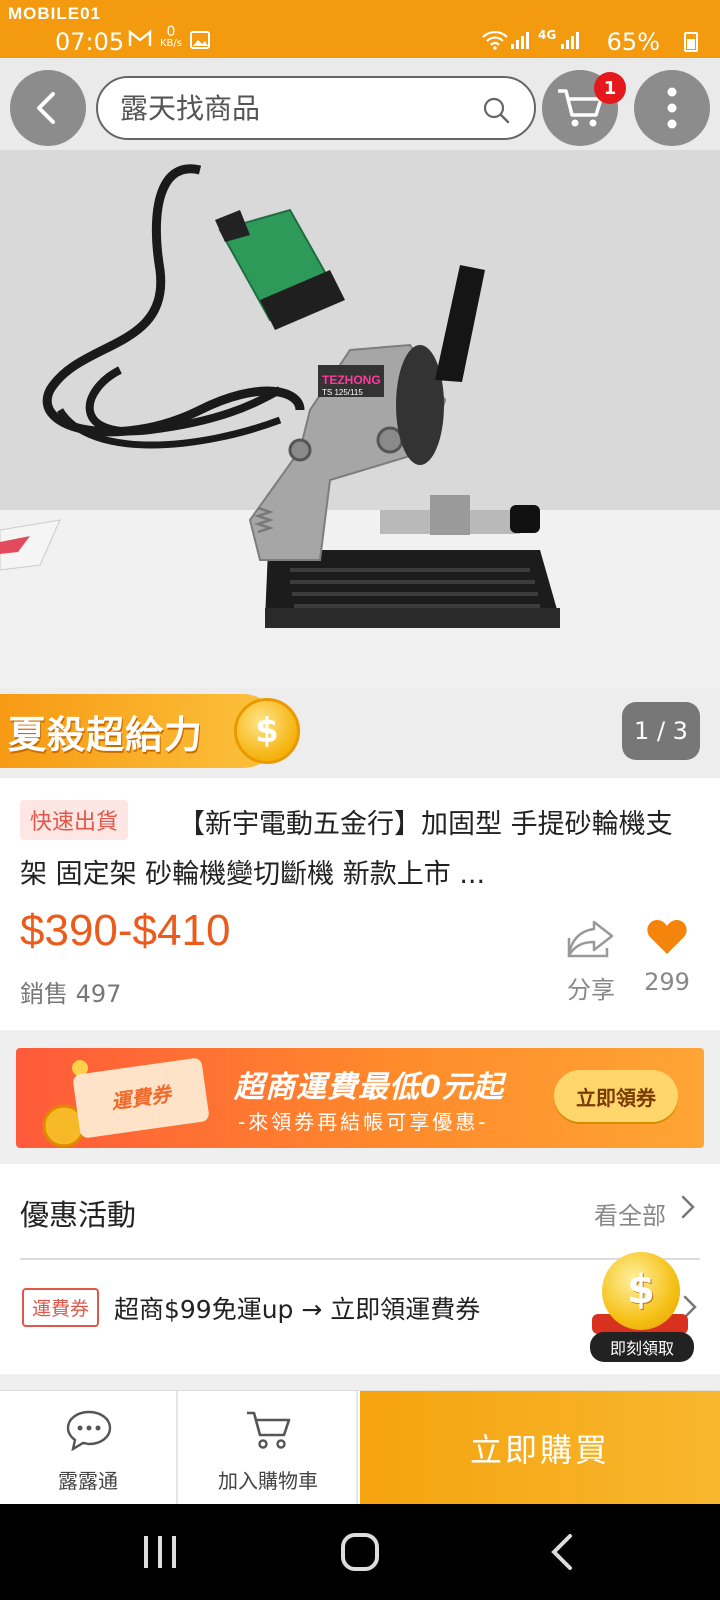 The height and width of the screenshot is (1600, 720). Describe the element at coordinates (563, 1552) in the screenshot. I see `back-nav-icon` at that location.